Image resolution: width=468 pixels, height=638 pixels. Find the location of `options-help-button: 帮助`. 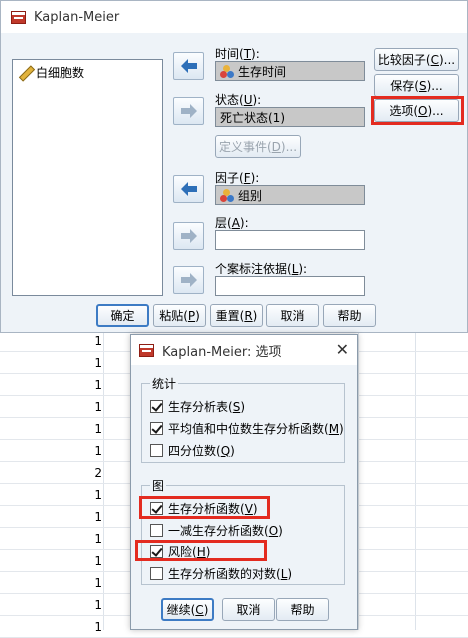

options-help-button: 帮助 is located at coordinates (302, 609).